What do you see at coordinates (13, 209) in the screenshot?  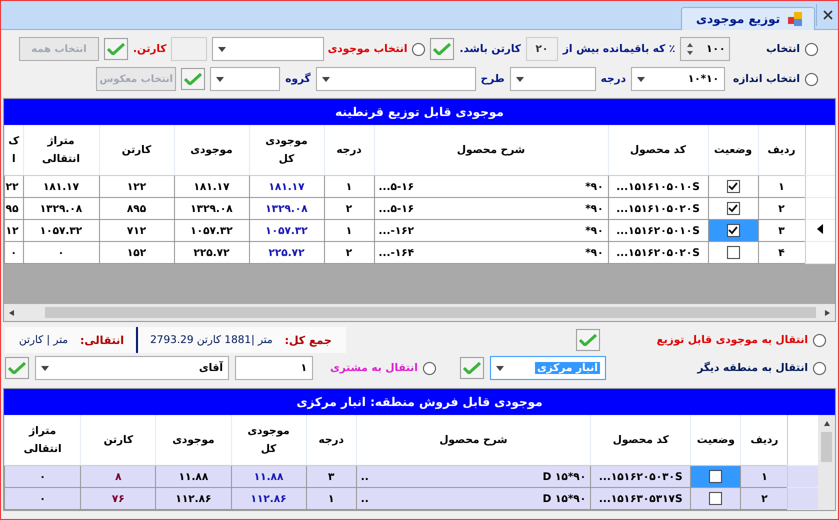 I see `table-cell: ۹۵` at bounding box center [13, 209].